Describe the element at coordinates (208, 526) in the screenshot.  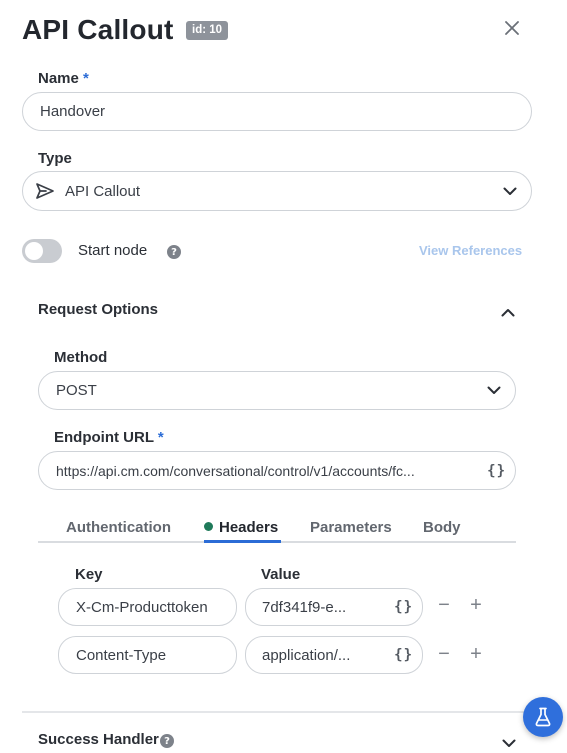
I see `active-dot-icon` at that location.